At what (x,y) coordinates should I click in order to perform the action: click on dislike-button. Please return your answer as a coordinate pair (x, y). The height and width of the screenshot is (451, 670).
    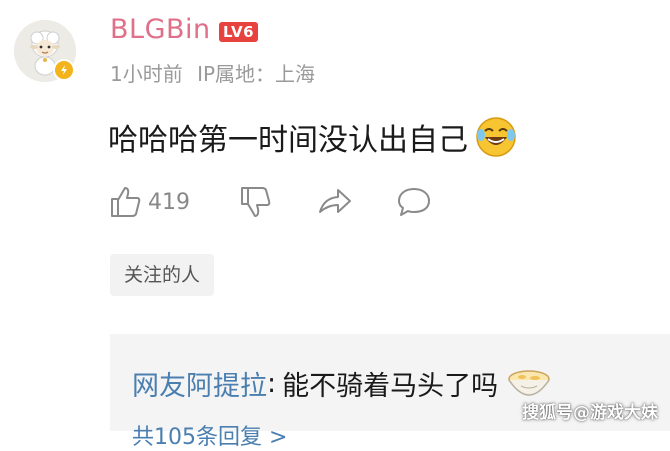
    Looking at the image, I should click on (256, 202).